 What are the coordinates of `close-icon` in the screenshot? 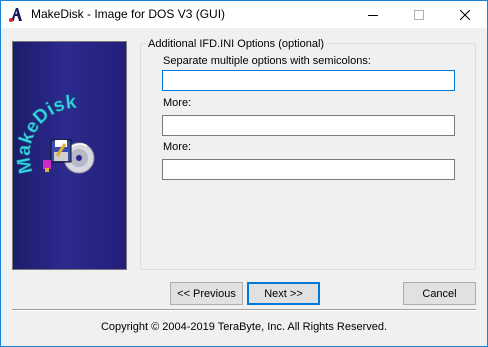 It's located at (465, 14).